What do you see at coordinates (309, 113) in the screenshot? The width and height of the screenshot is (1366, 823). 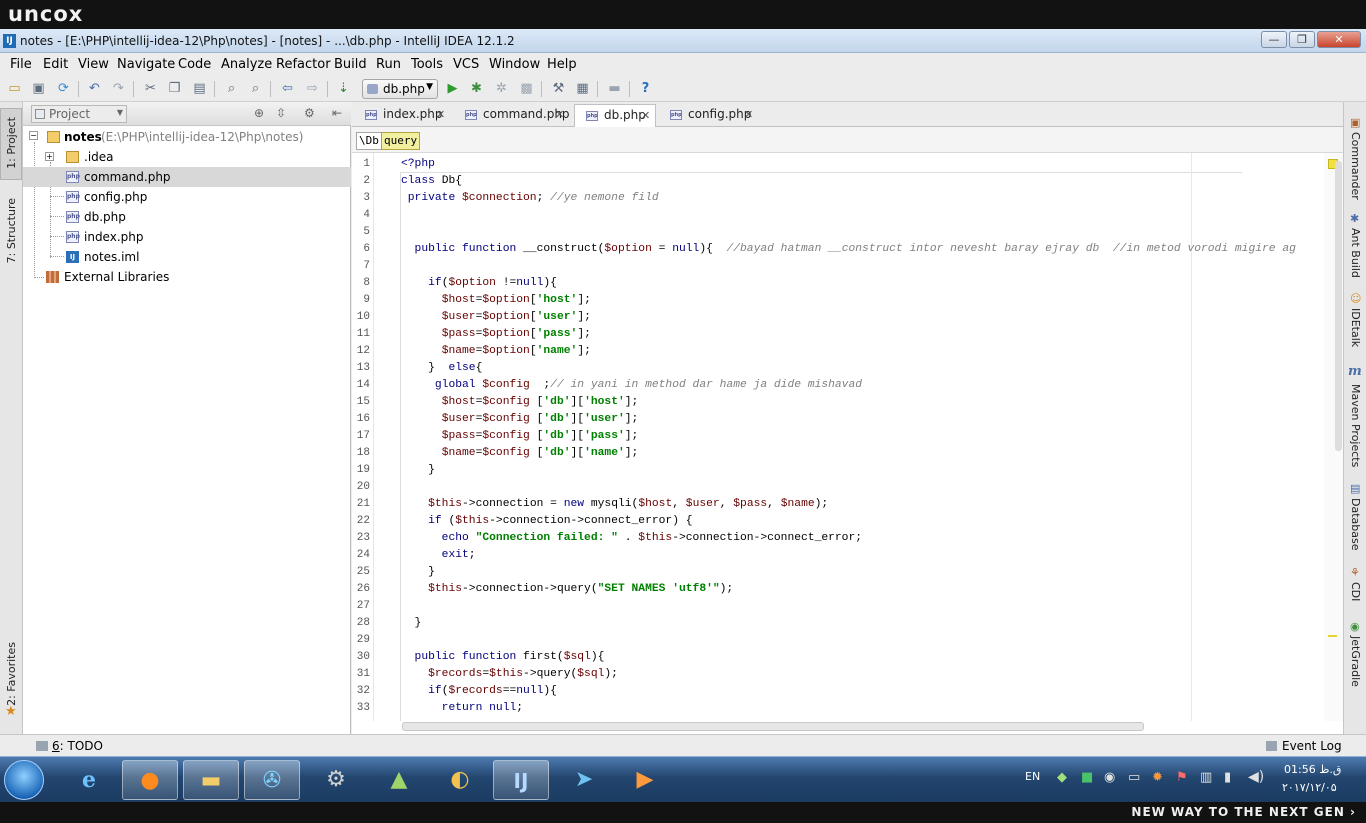 I see `gear-icon: ⚙` at bounding box center [309, 113].